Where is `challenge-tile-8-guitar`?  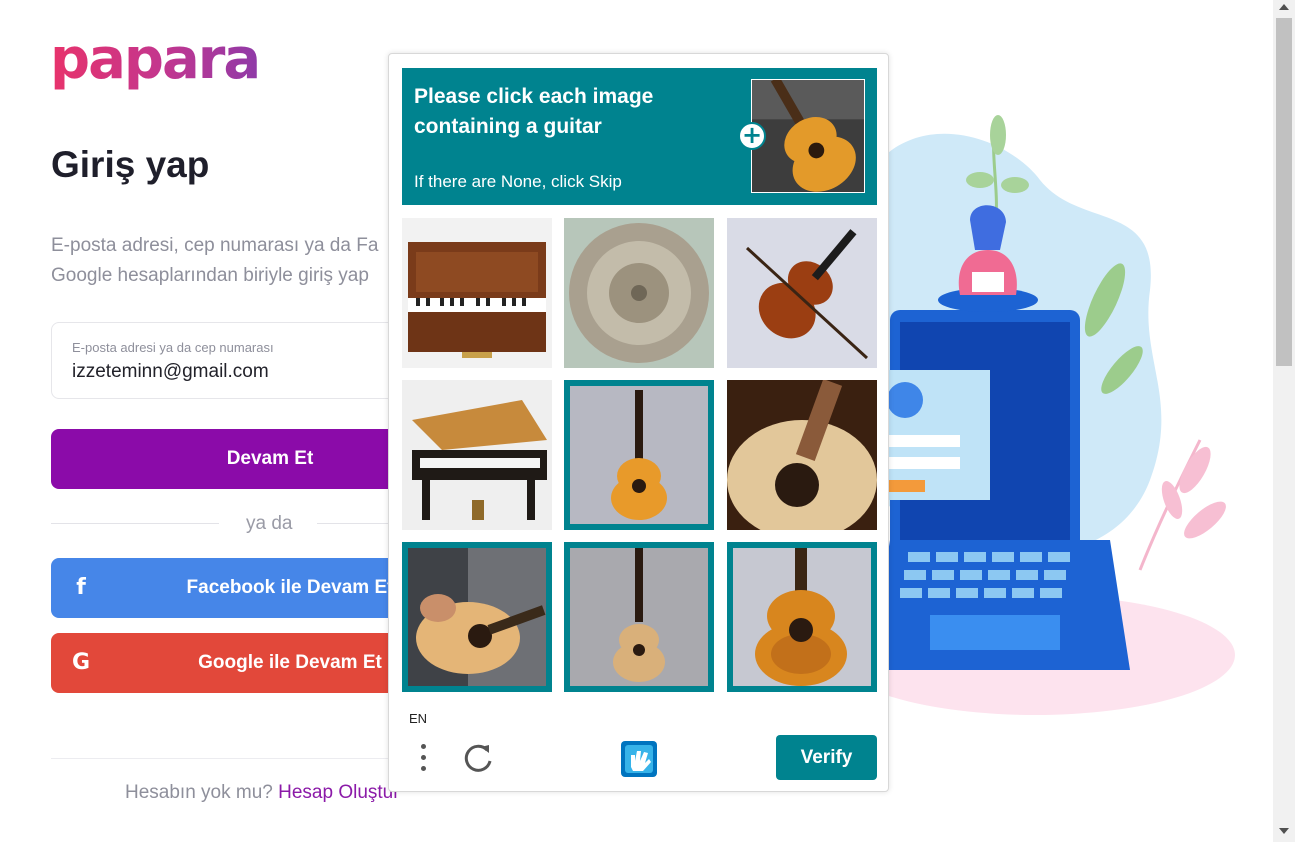 challenge-tile-8-guitar is located at coordinates (639, 617).